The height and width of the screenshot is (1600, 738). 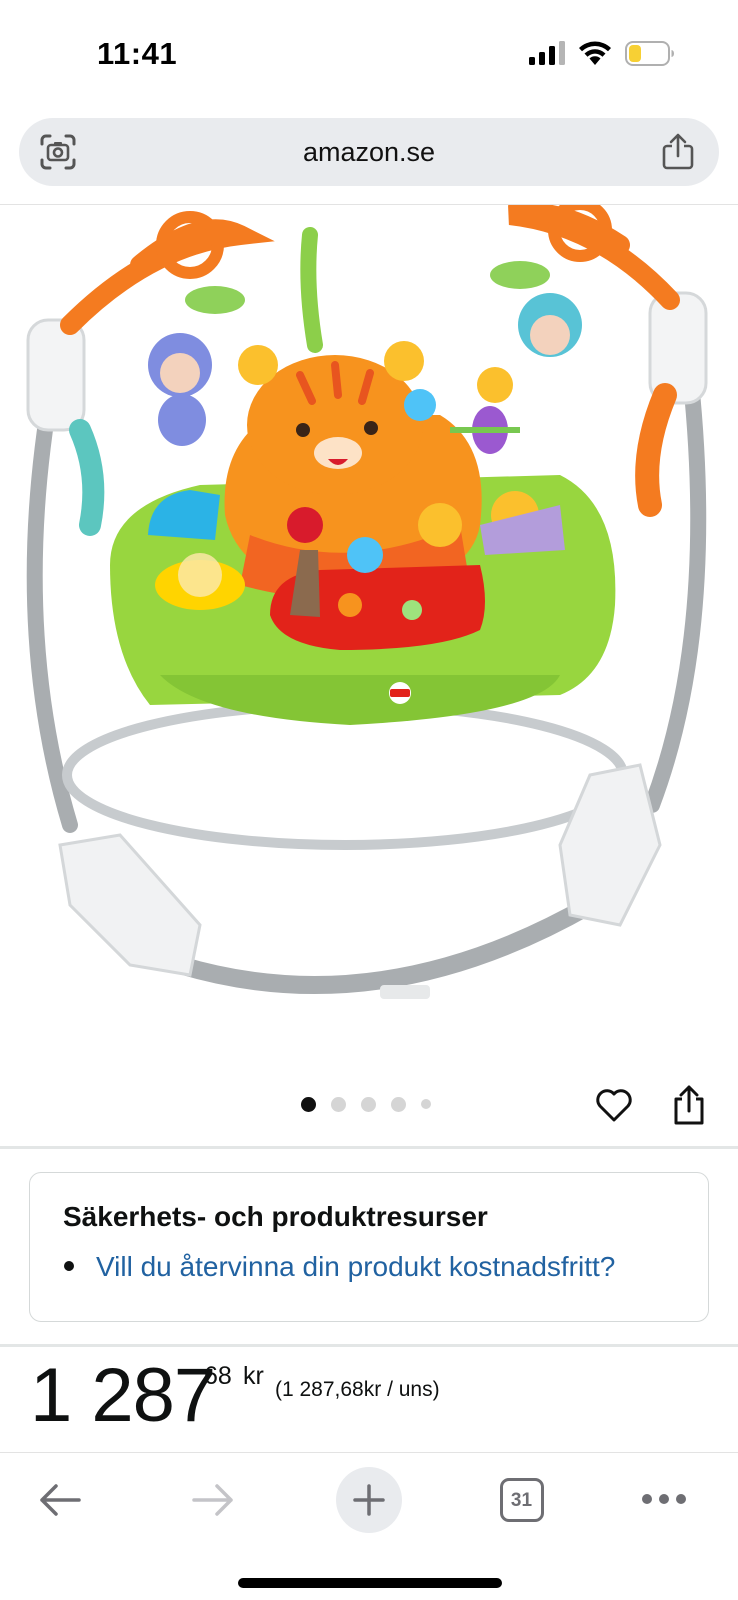 What do you see at coordinates (649, 53) in the screenshot?
I see `battery-icon` at bounding box center [649, 53].